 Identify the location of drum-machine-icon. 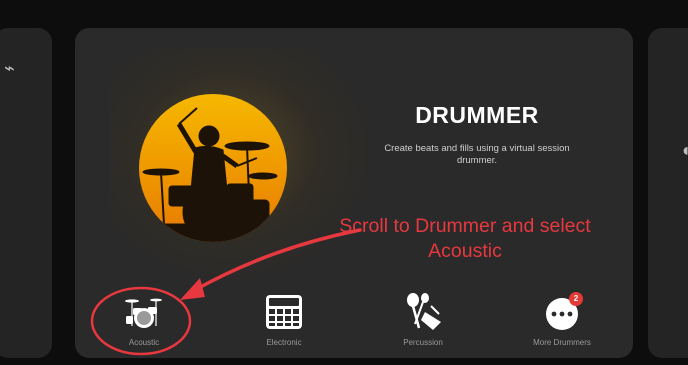
(284, 312).